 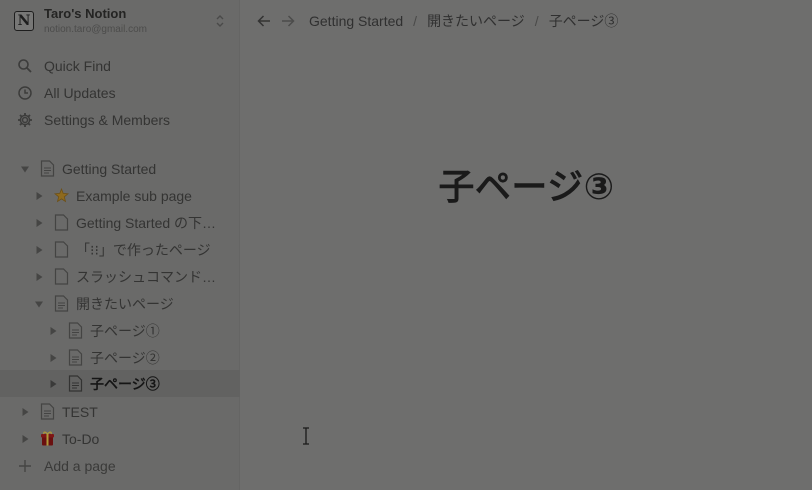 I want to click on sidebar-page-getting-started: Getting Started, so click(x=120, y=168).